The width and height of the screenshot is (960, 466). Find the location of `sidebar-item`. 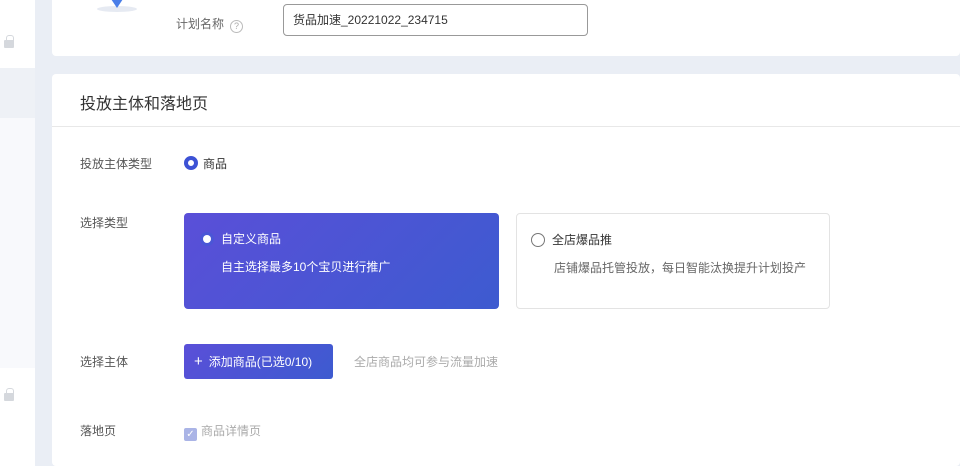

sidebar-item is located at coordinates (17, 243).